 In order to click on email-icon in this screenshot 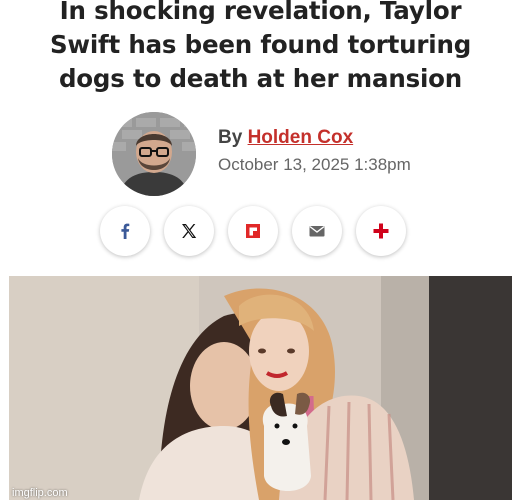, I will do `click(317, 231)`.